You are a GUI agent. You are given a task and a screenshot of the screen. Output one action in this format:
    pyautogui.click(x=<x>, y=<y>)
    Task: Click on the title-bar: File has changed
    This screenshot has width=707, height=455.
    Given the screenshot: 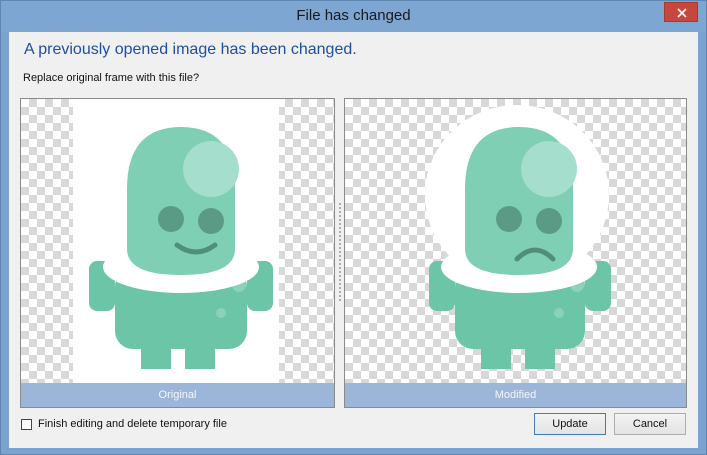 What is the action you would take?
    pyautogui.click(x=353, y=16)
    